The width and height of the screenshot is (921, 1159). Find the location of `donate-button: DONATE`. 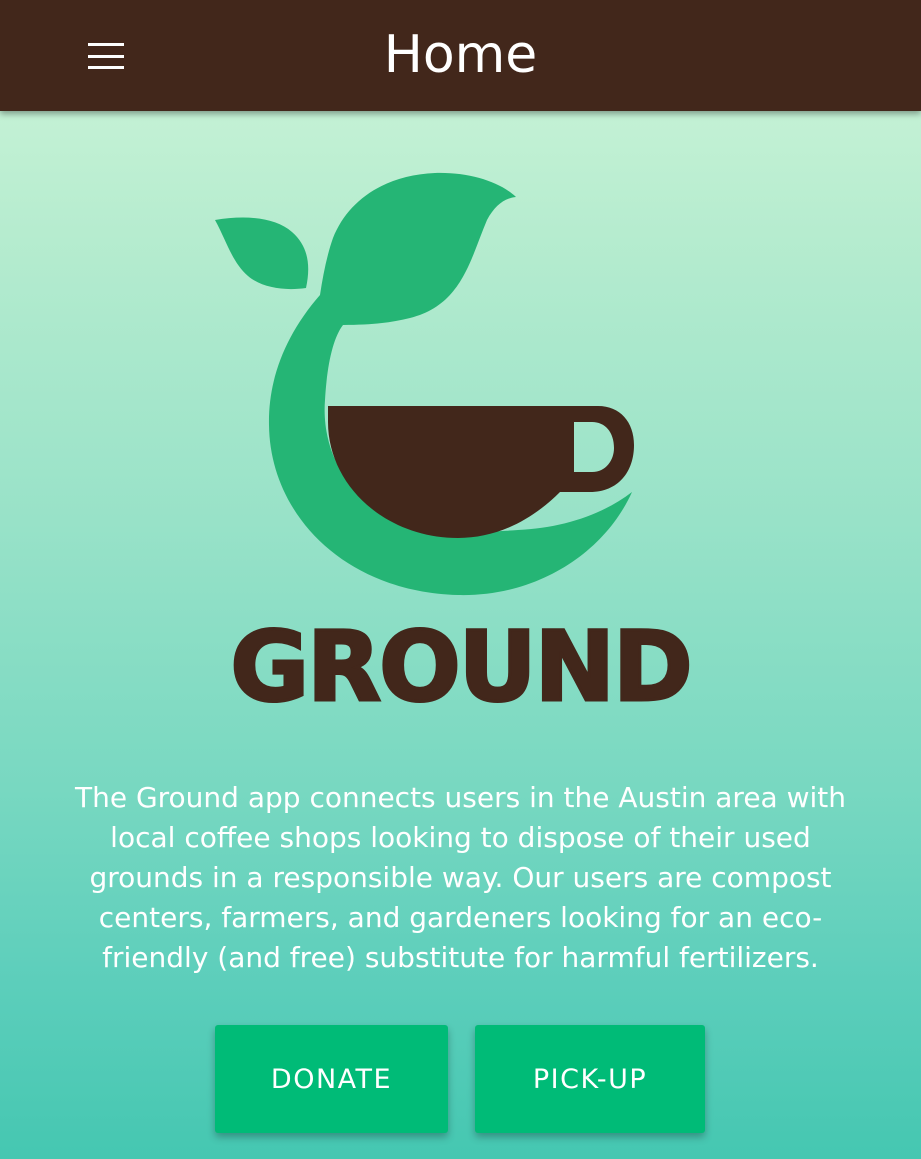

donate-button: DONATE is located at coordinates (331, 1079).